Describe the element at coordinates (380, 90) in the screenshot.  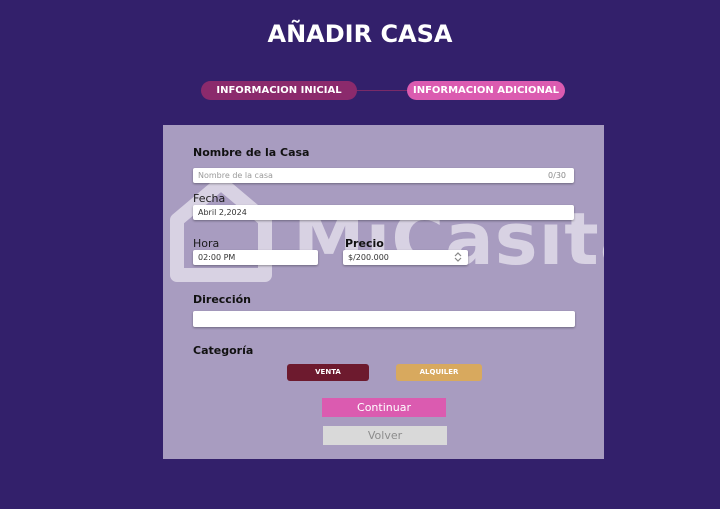
I see `stepper-connector` at that location.